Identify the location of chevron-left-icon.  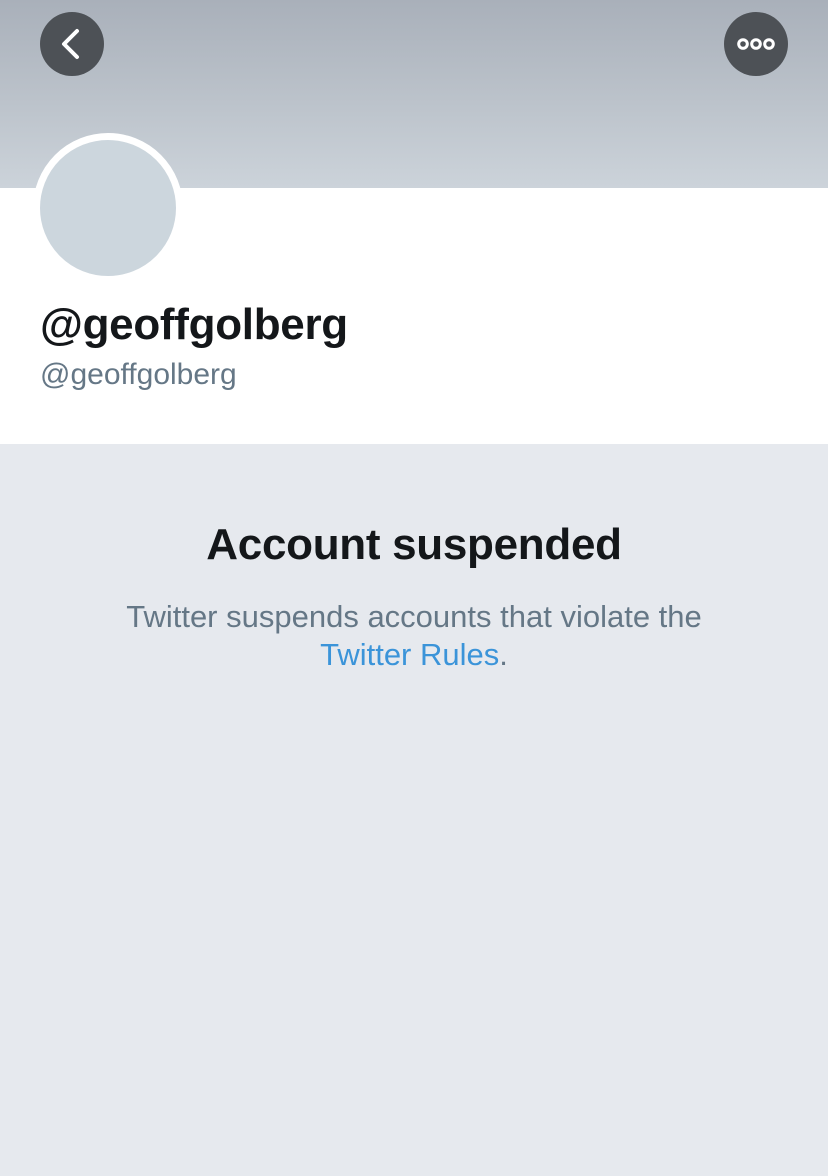
(70, 44).